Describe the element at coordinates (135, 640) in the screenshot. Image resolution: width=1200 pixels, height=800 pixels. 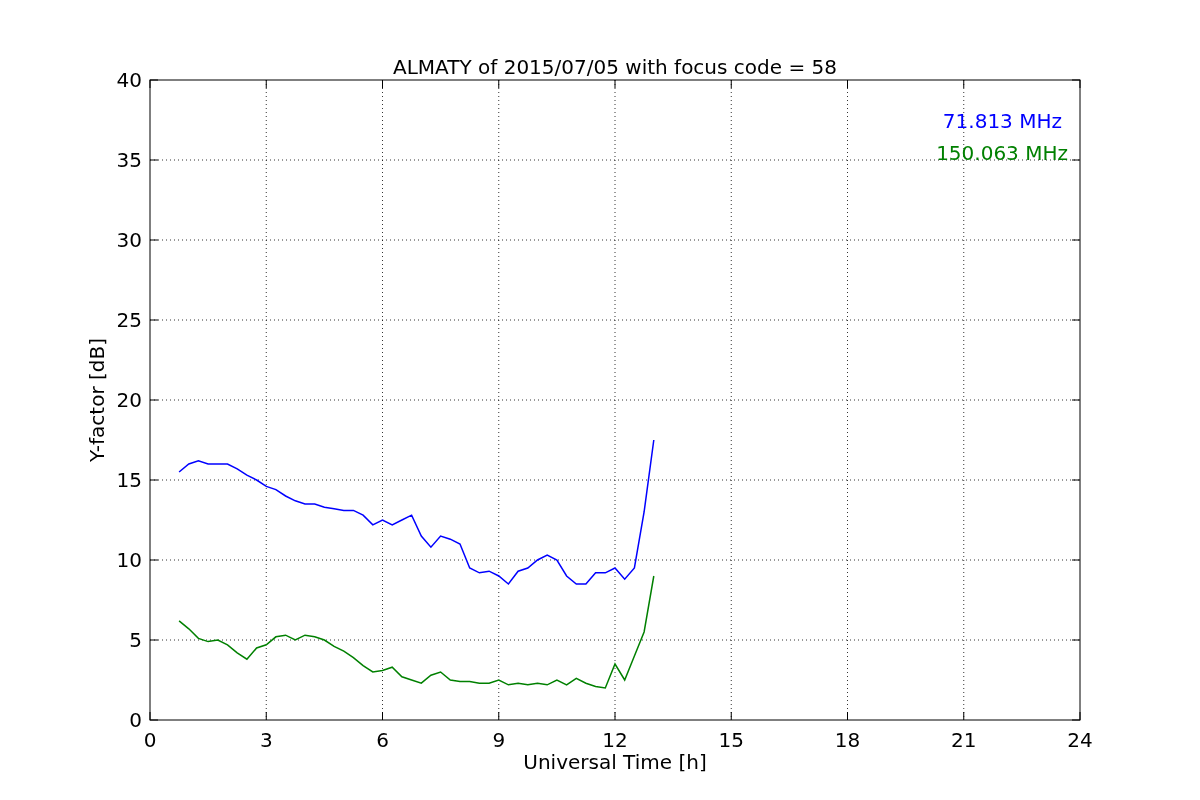
I see `y-tick-label: 5` at that location.